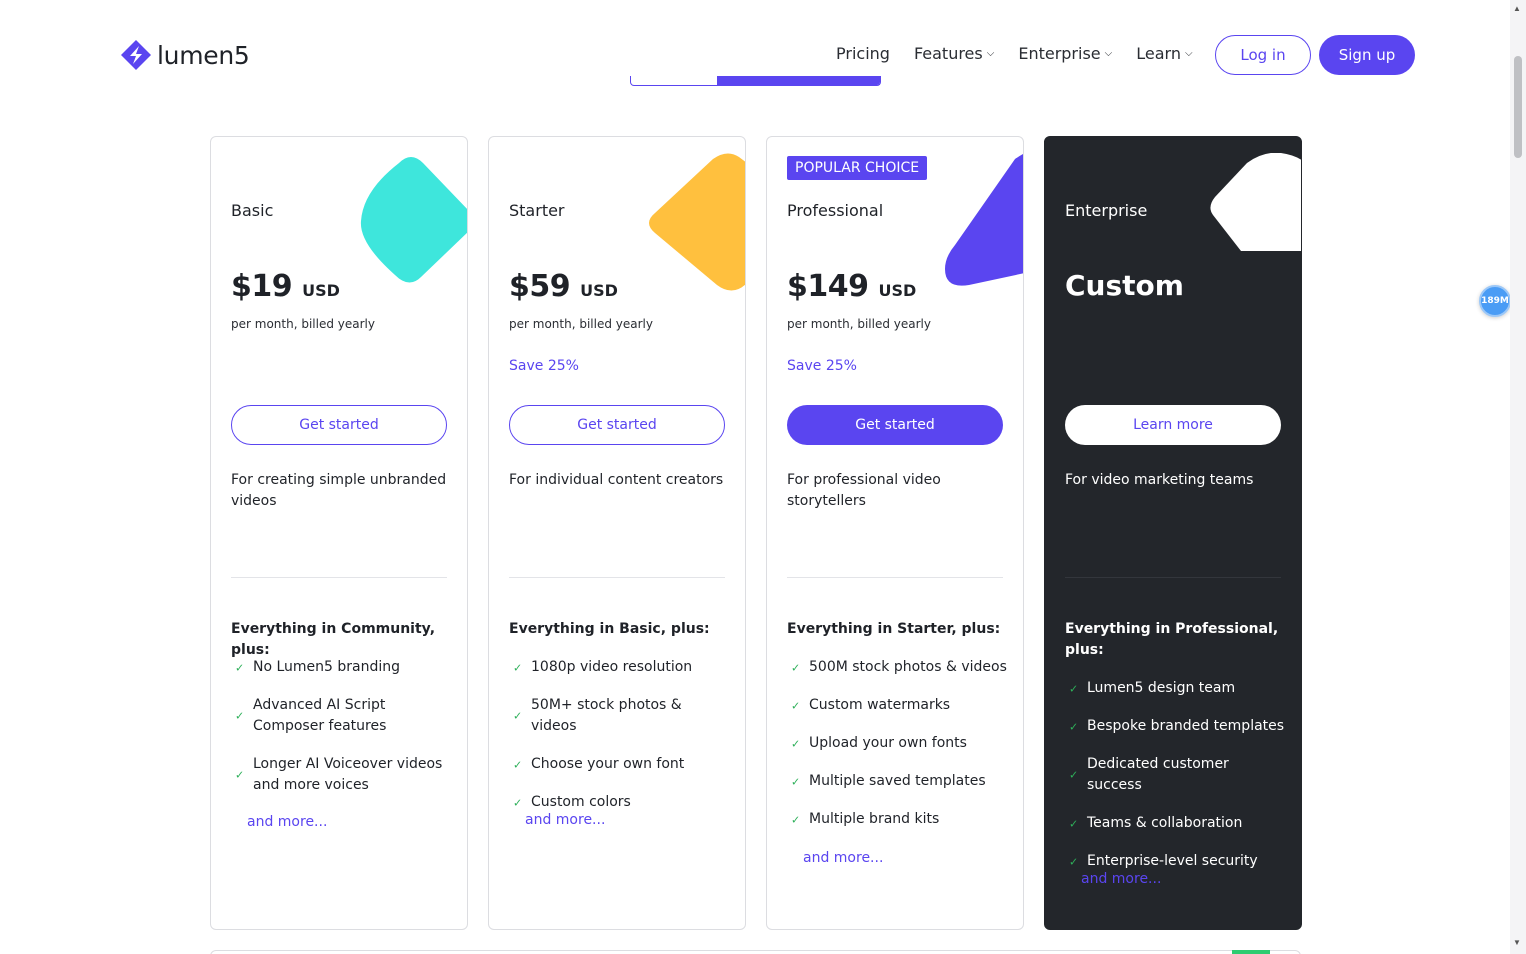  I want to click on feature-label: 500M stock photos & videos, so click(908, 667).